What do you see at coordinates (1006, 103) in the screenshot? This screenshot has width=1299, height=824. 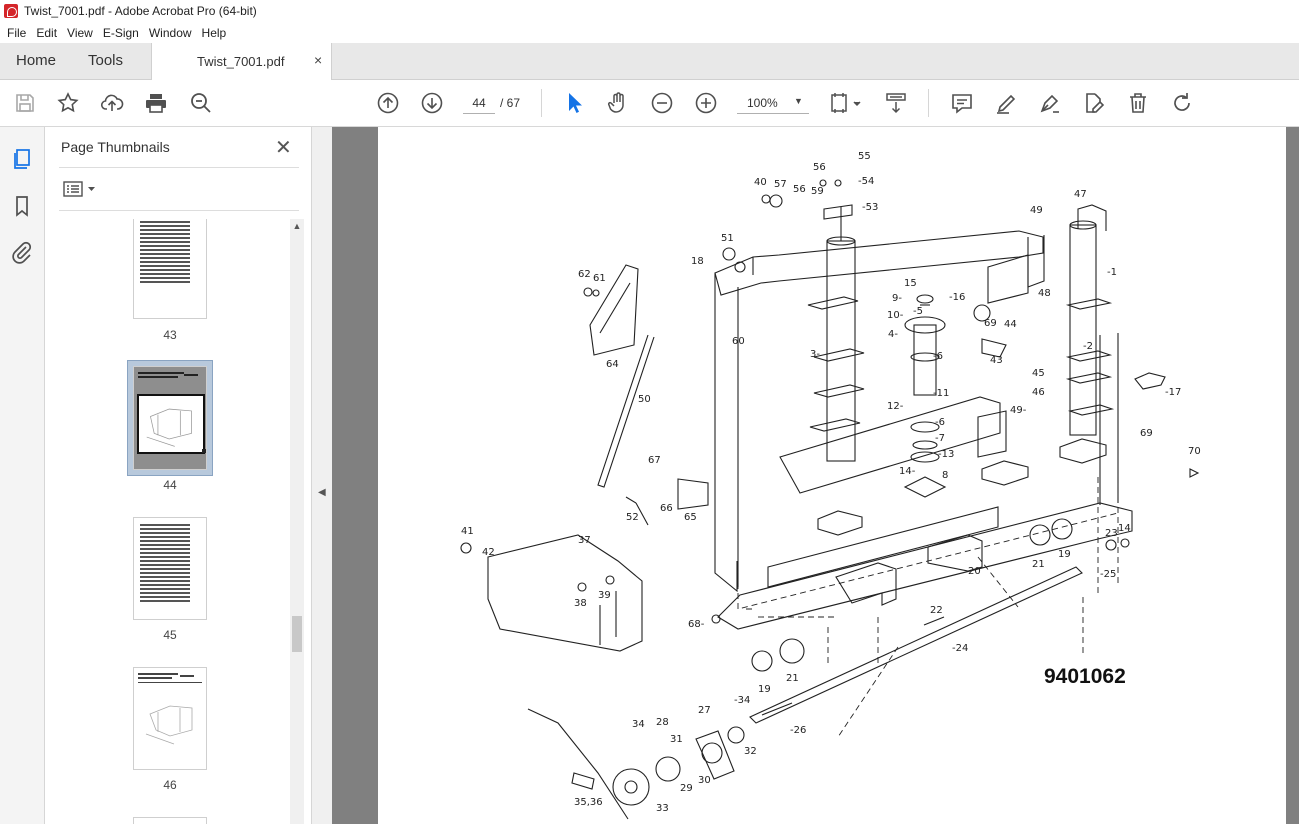 I see `highlight-pen-icon` at bounding box center [1006, 103].